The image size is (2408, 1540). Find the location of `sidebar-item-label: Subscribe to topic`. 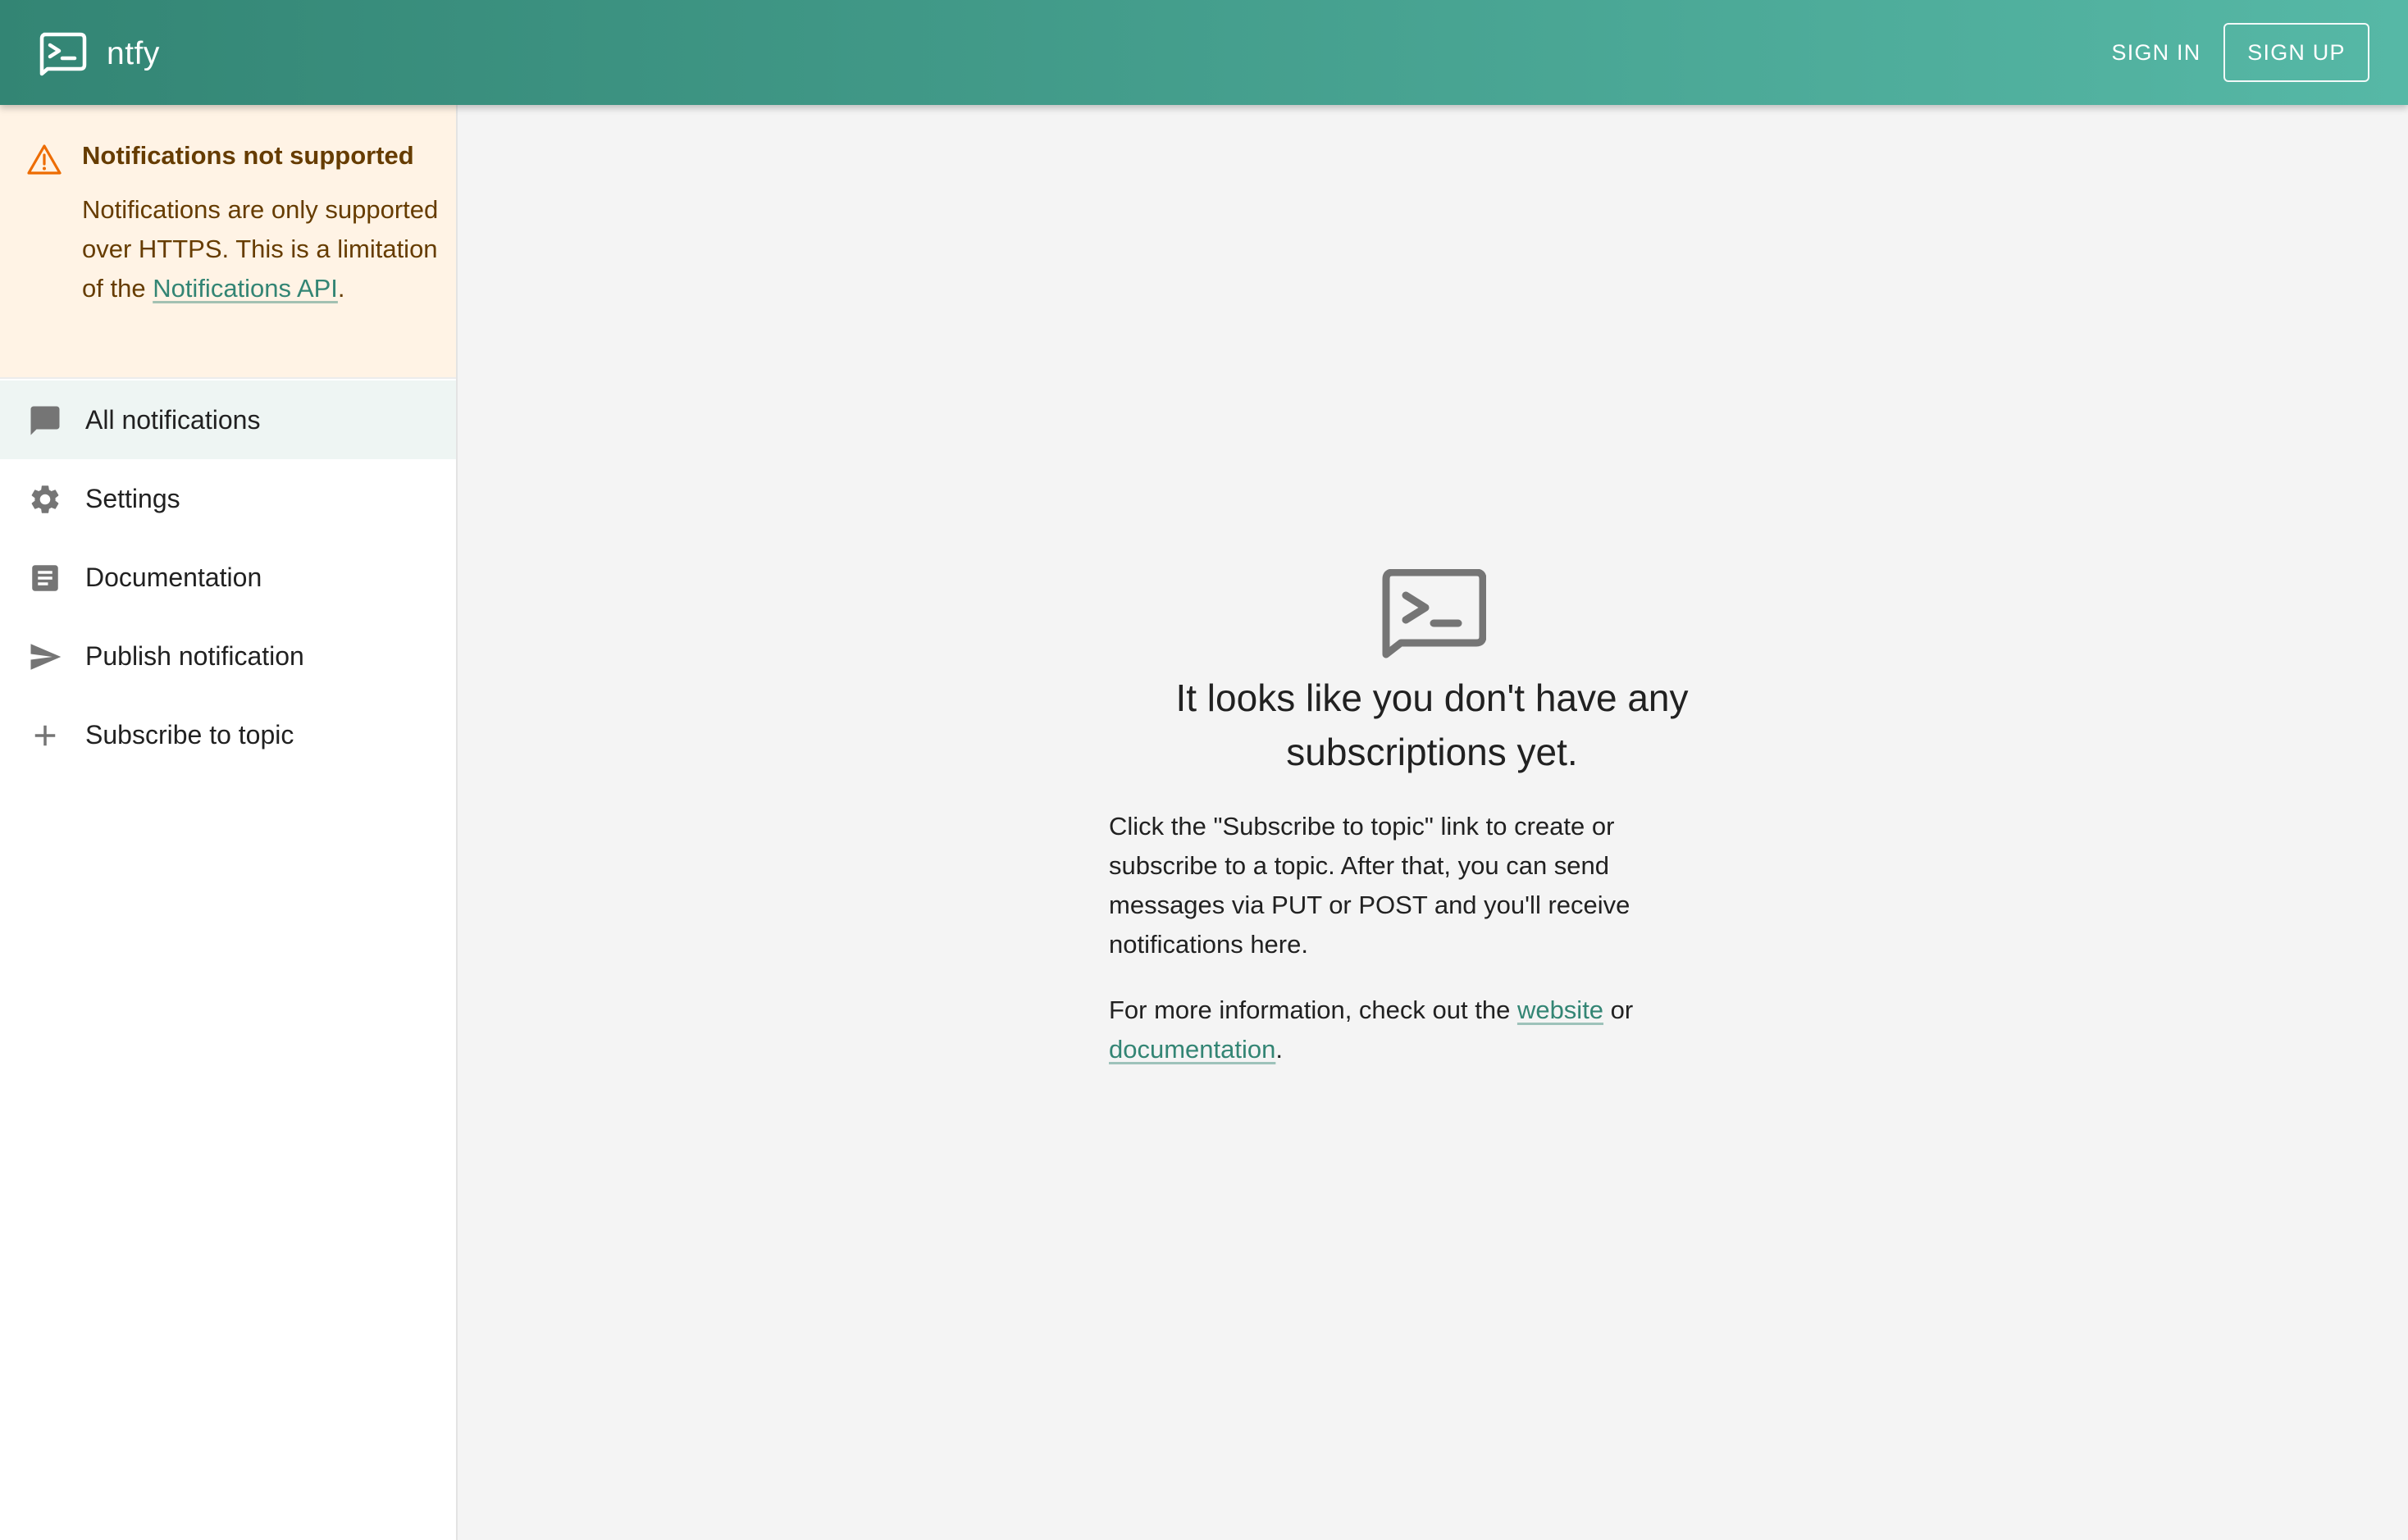

sidebar-item-label: Subscribe to topic is located at coordinates (190, 734).